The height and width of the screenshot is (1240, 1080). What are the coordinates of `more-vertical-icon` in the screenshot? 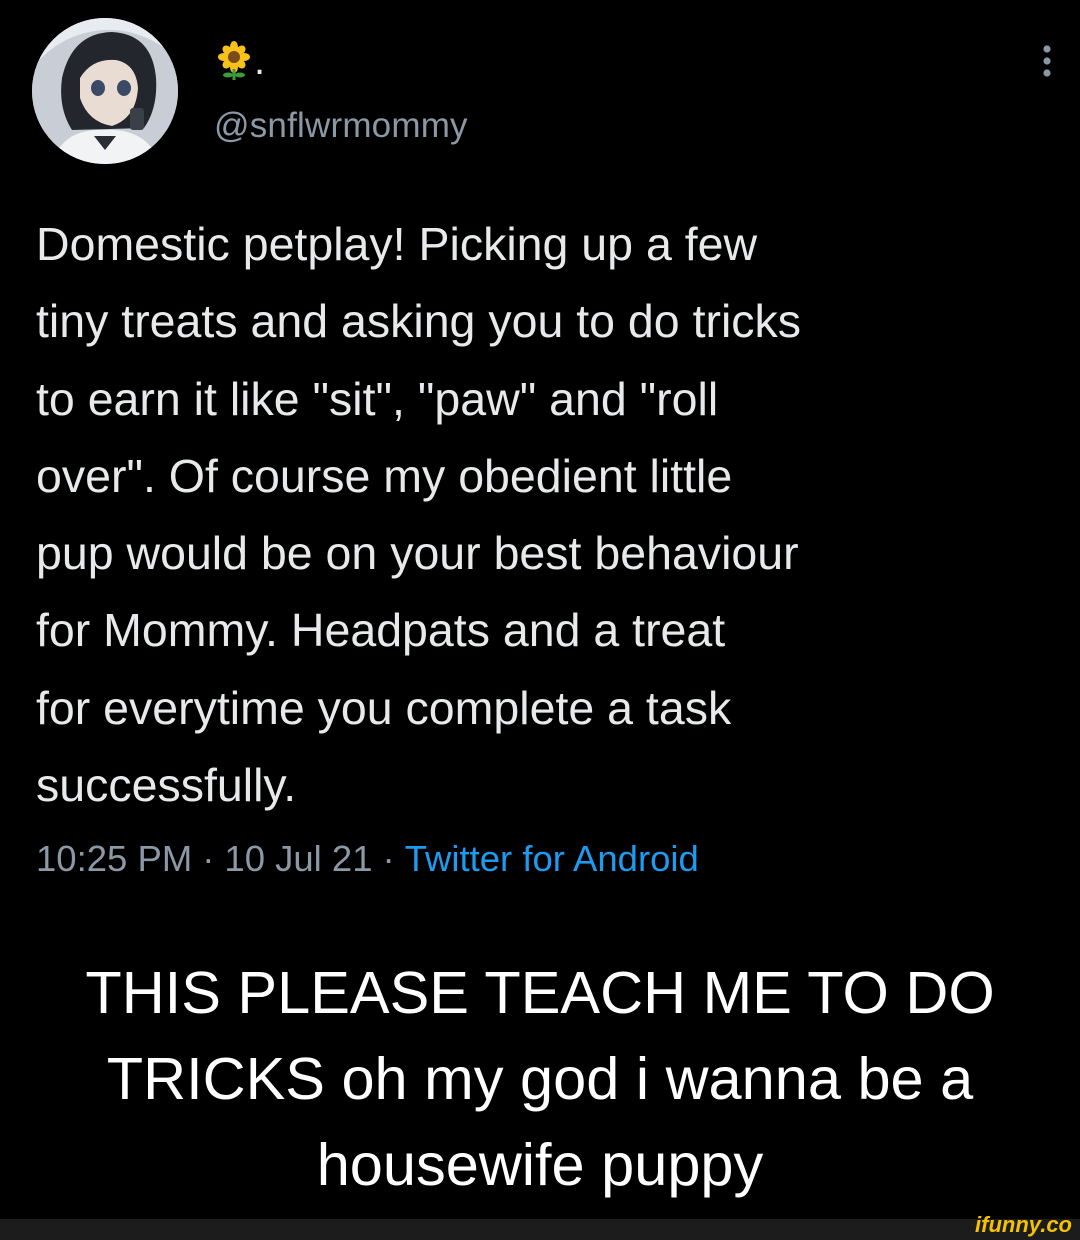 It's located at (1047, 62).